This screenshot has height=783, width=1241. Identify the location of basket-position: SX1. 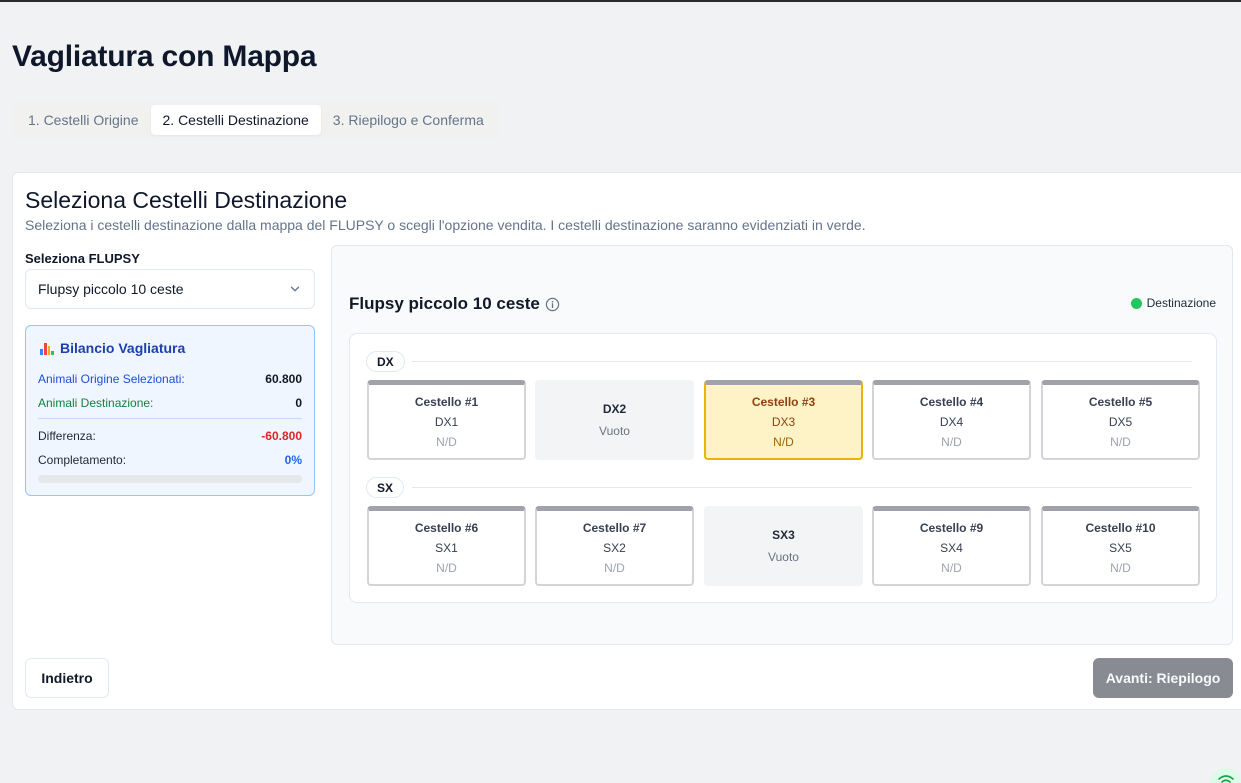
(446, 547).